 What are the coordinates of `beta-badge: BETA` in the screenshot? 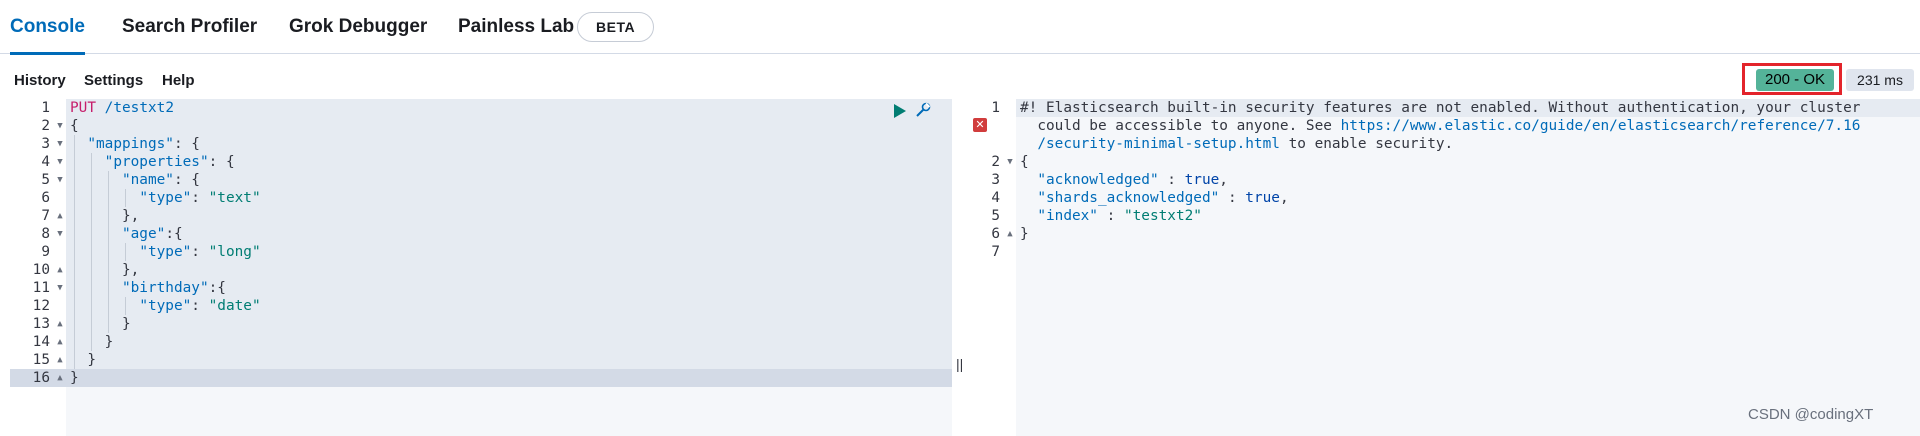 It's located at (616, 27).